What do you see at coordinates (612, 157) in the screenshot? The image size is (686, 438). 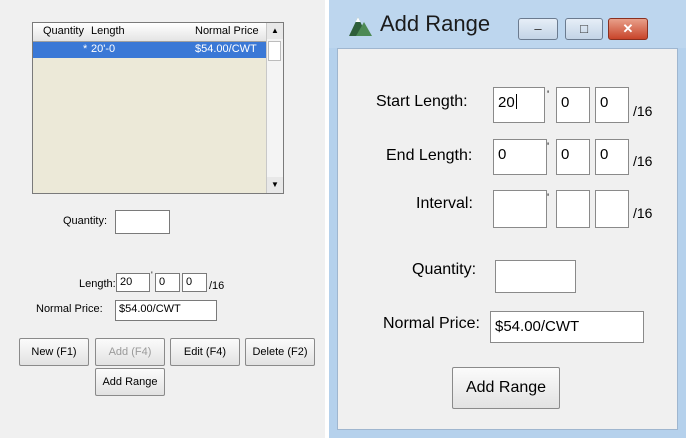 I see `end-length-sixteenths-input: 0` at bounding box center [612, 157].